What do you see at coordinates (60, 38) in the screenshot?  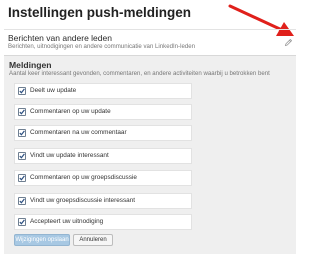 I see `messages-from-members-title: Berichten van andere leden` at bounding box center [60, 38].